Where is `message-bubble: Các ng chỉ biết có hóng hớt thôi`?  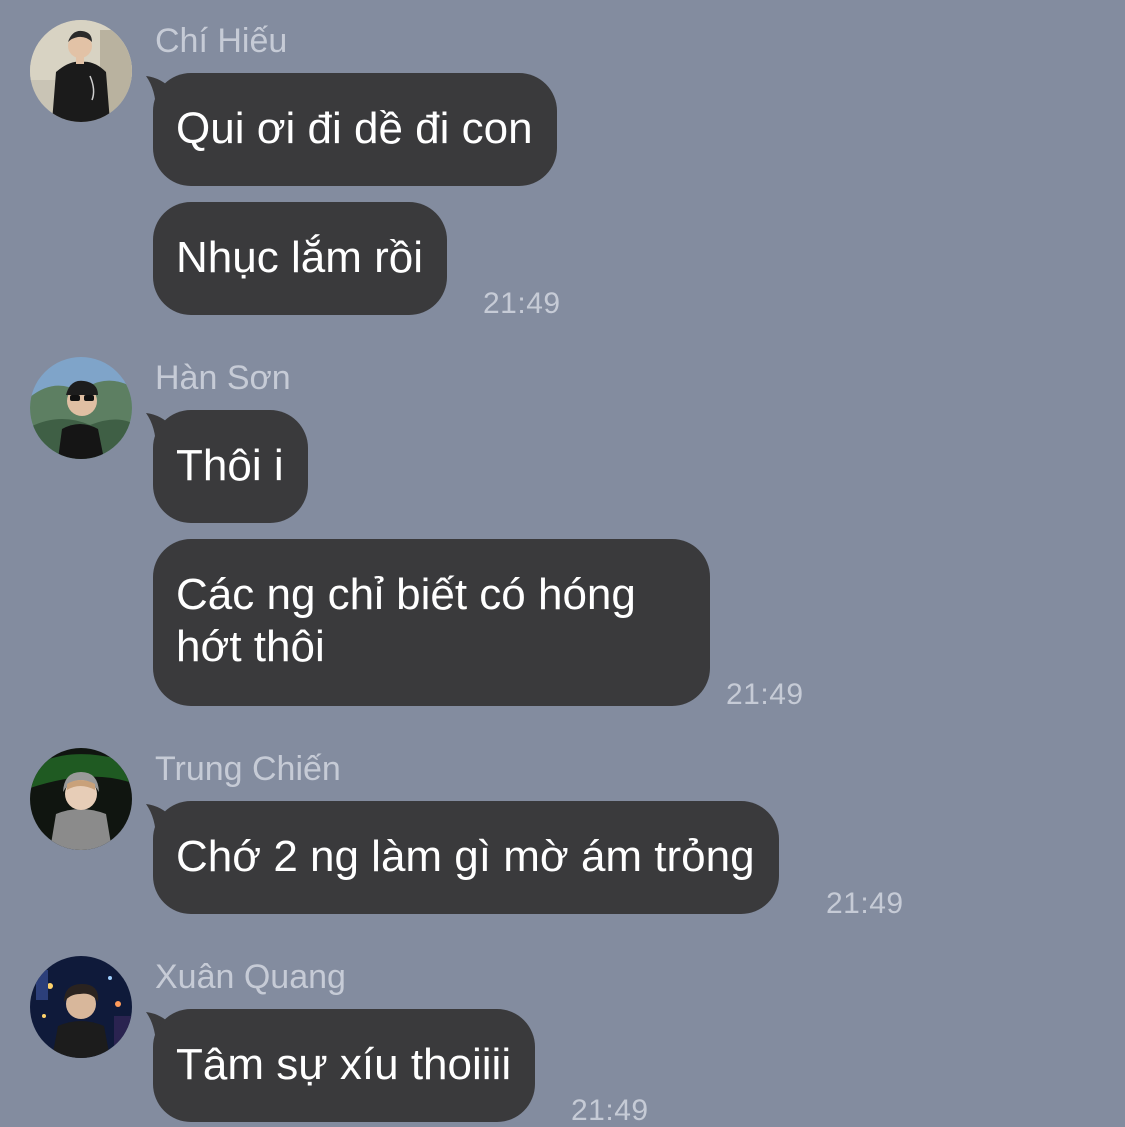
message-bubble: Các ng chỉ biết có hóng hớt thôi is located at coordinates (431, 622).